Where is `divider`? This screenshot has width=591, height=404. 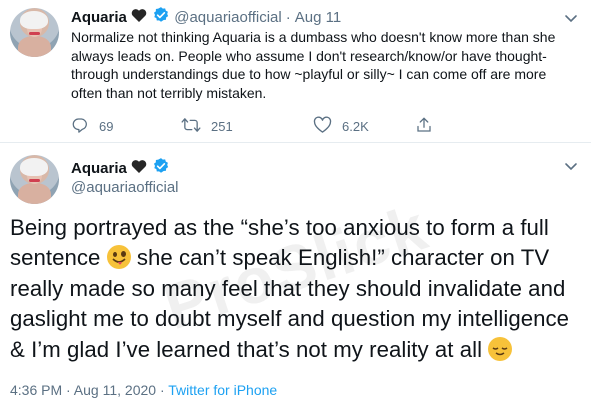 divider is located at coordinates (295, 142).